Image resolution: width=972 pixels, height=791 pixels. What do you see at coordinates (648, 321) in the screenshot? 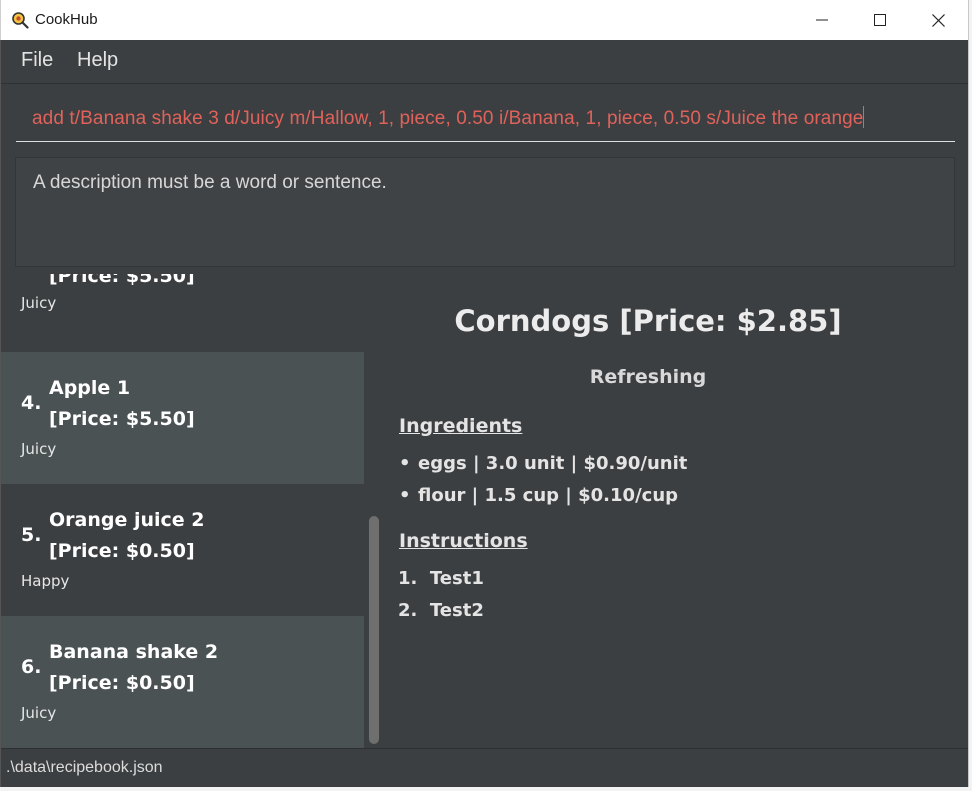
I see `recipe-detail-title: Corndogs [Price: $2.85]` at bounding box center [648, 321].